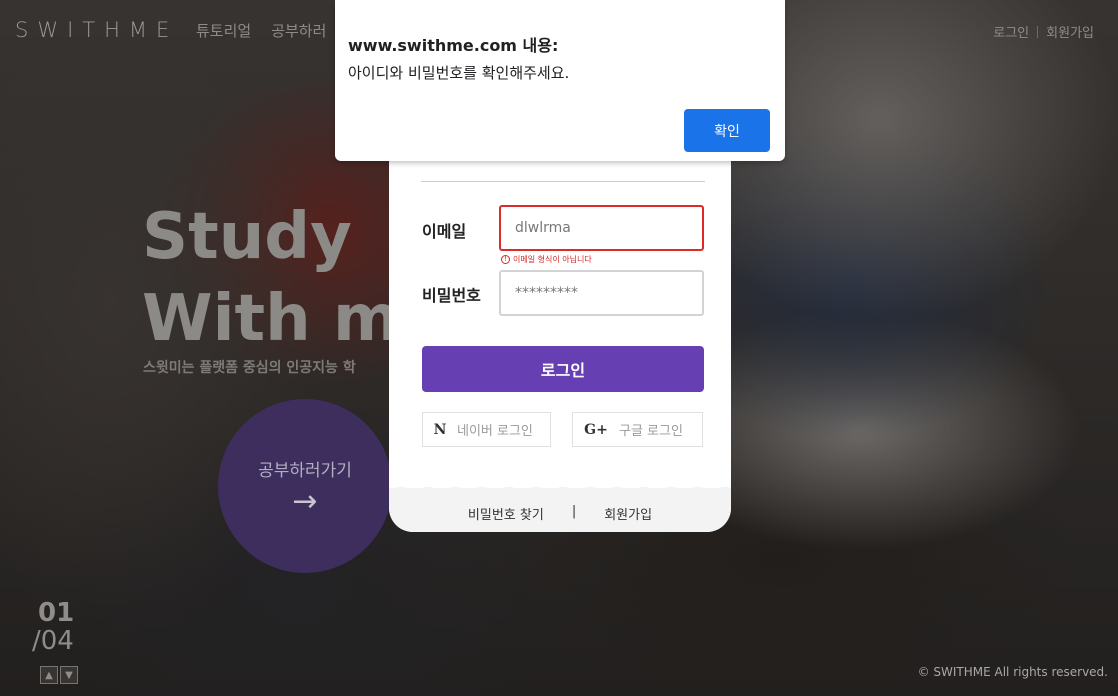  I want to click on login-submit-button: 로그인, so click(563, 369).